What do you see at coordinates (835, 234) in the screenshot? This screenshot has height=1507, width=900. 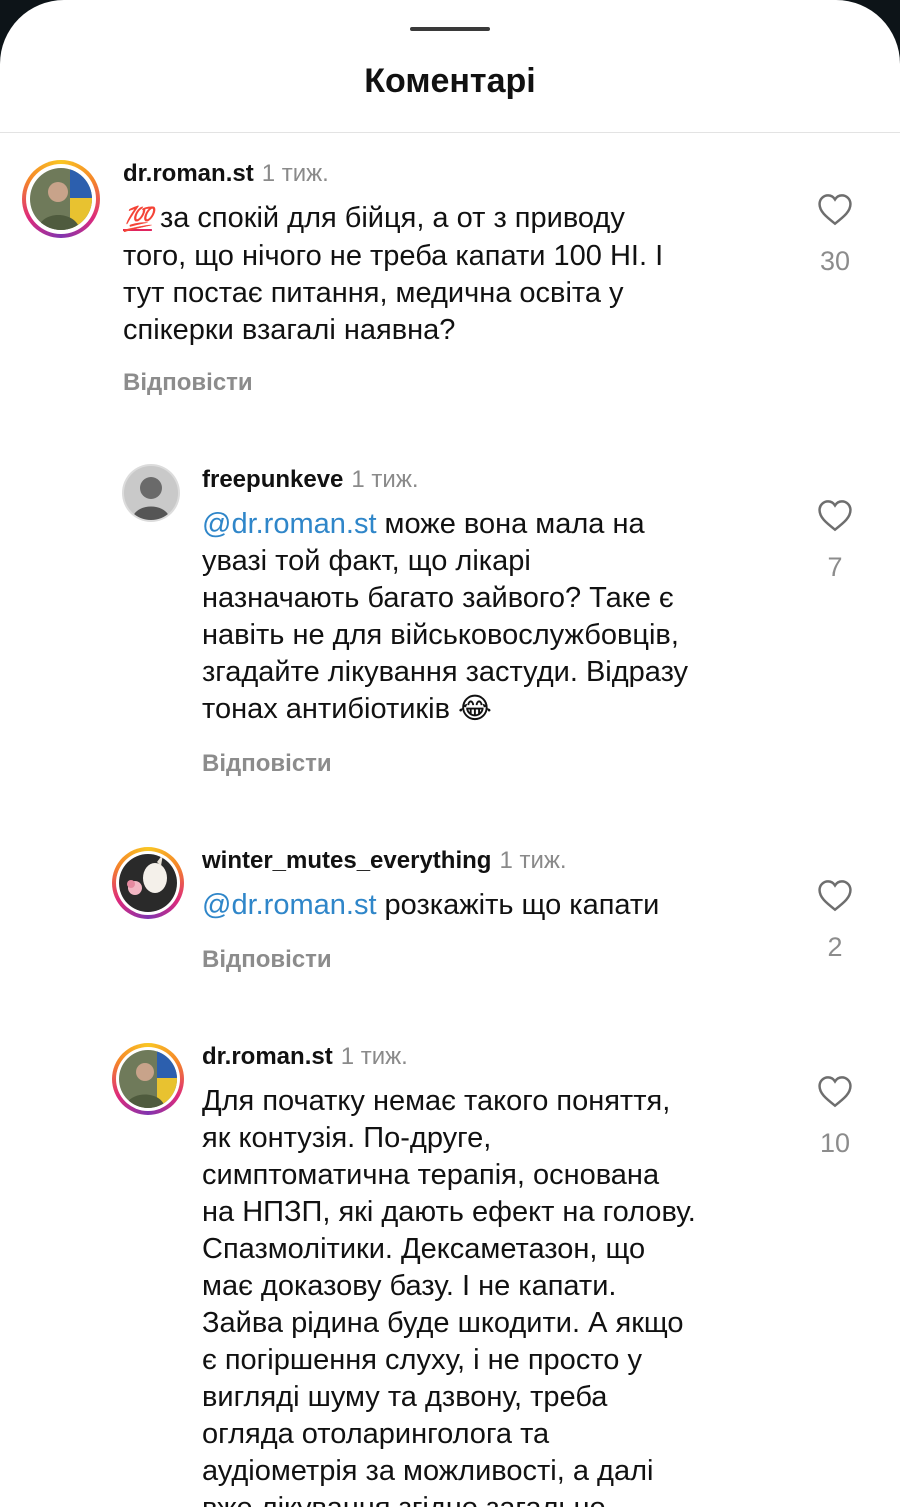 I see `like-button: 30` at bounding box center [835, 234].